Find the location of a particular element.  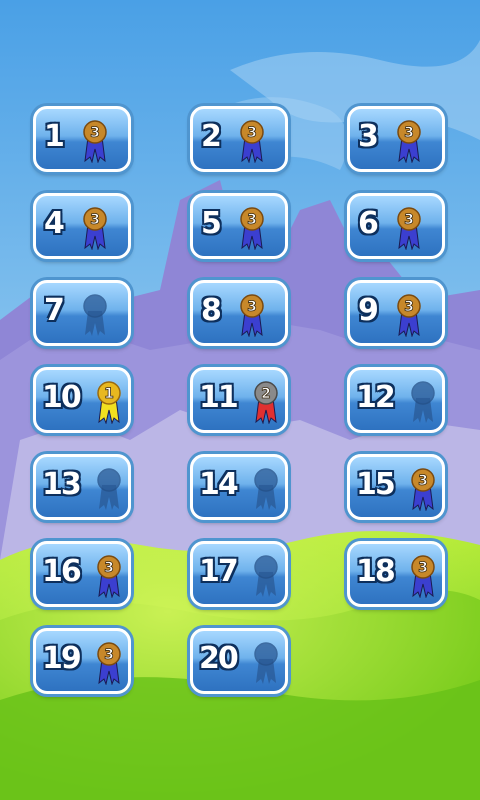

level-button-8: 83 is located at coordinates (239, 313).